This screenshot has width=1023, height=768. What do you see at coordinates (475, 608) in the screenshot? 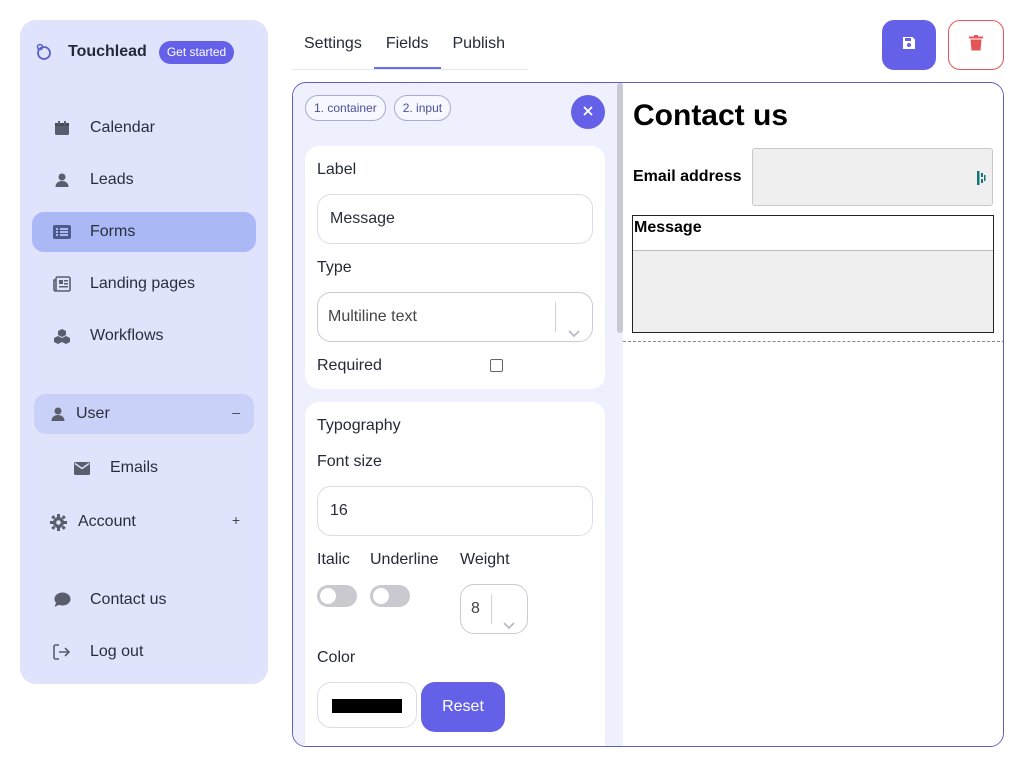
I see `weight-select-value: 8` at bounding box center [475, 608].